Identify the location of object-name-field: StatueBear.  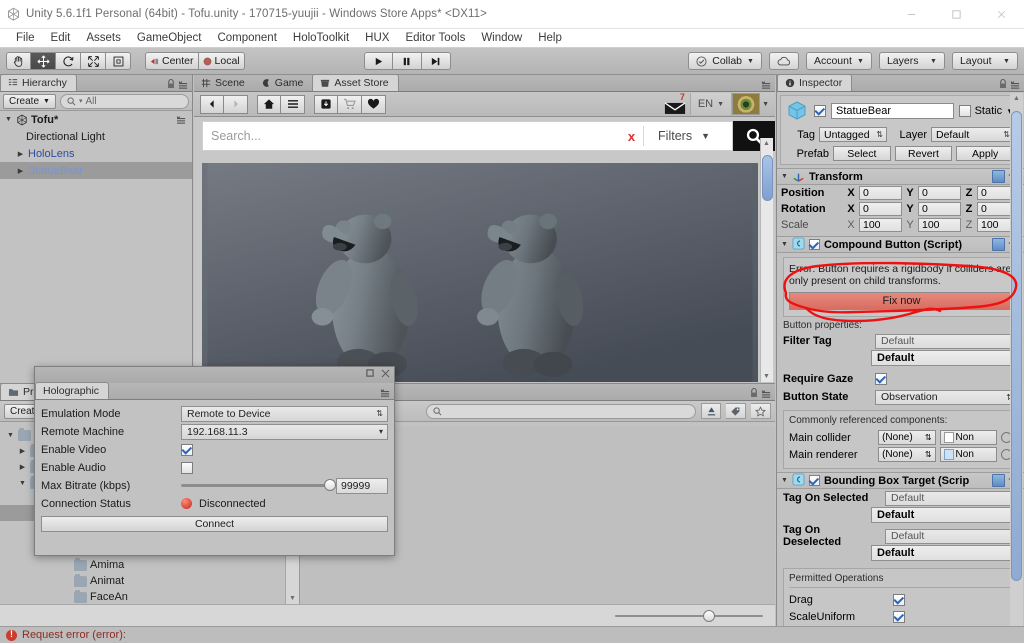
(892, 111).